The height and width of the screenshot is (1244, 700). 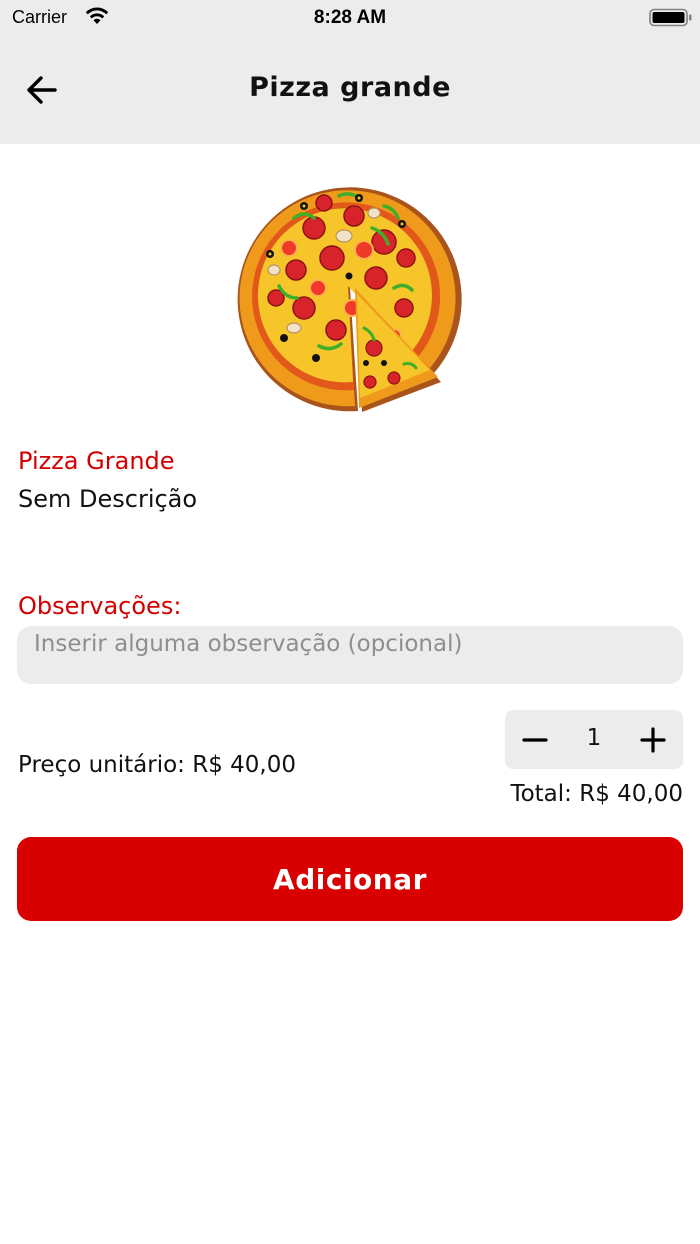 I want to click on header-bar: Pizza grande, so click(x=350, y=89).